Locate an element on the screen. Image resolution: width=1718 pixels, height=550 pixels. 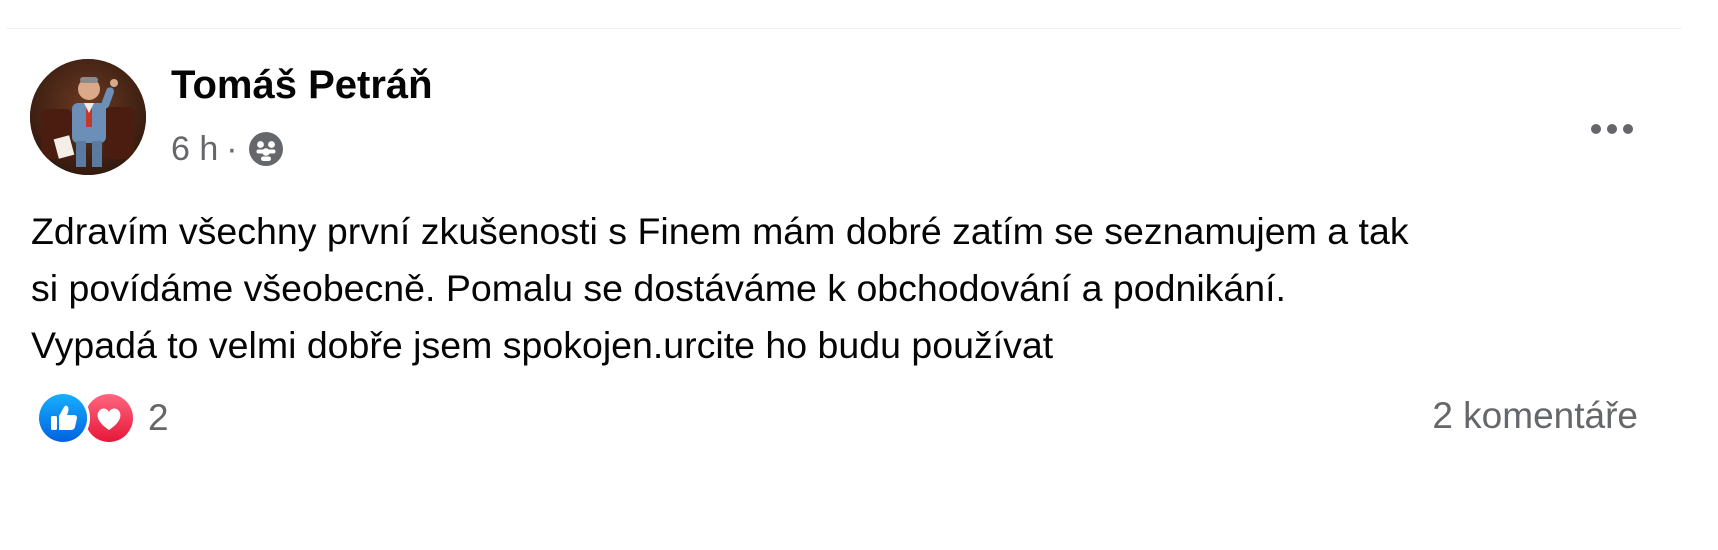
avatar is located at coordinates (88, 117).